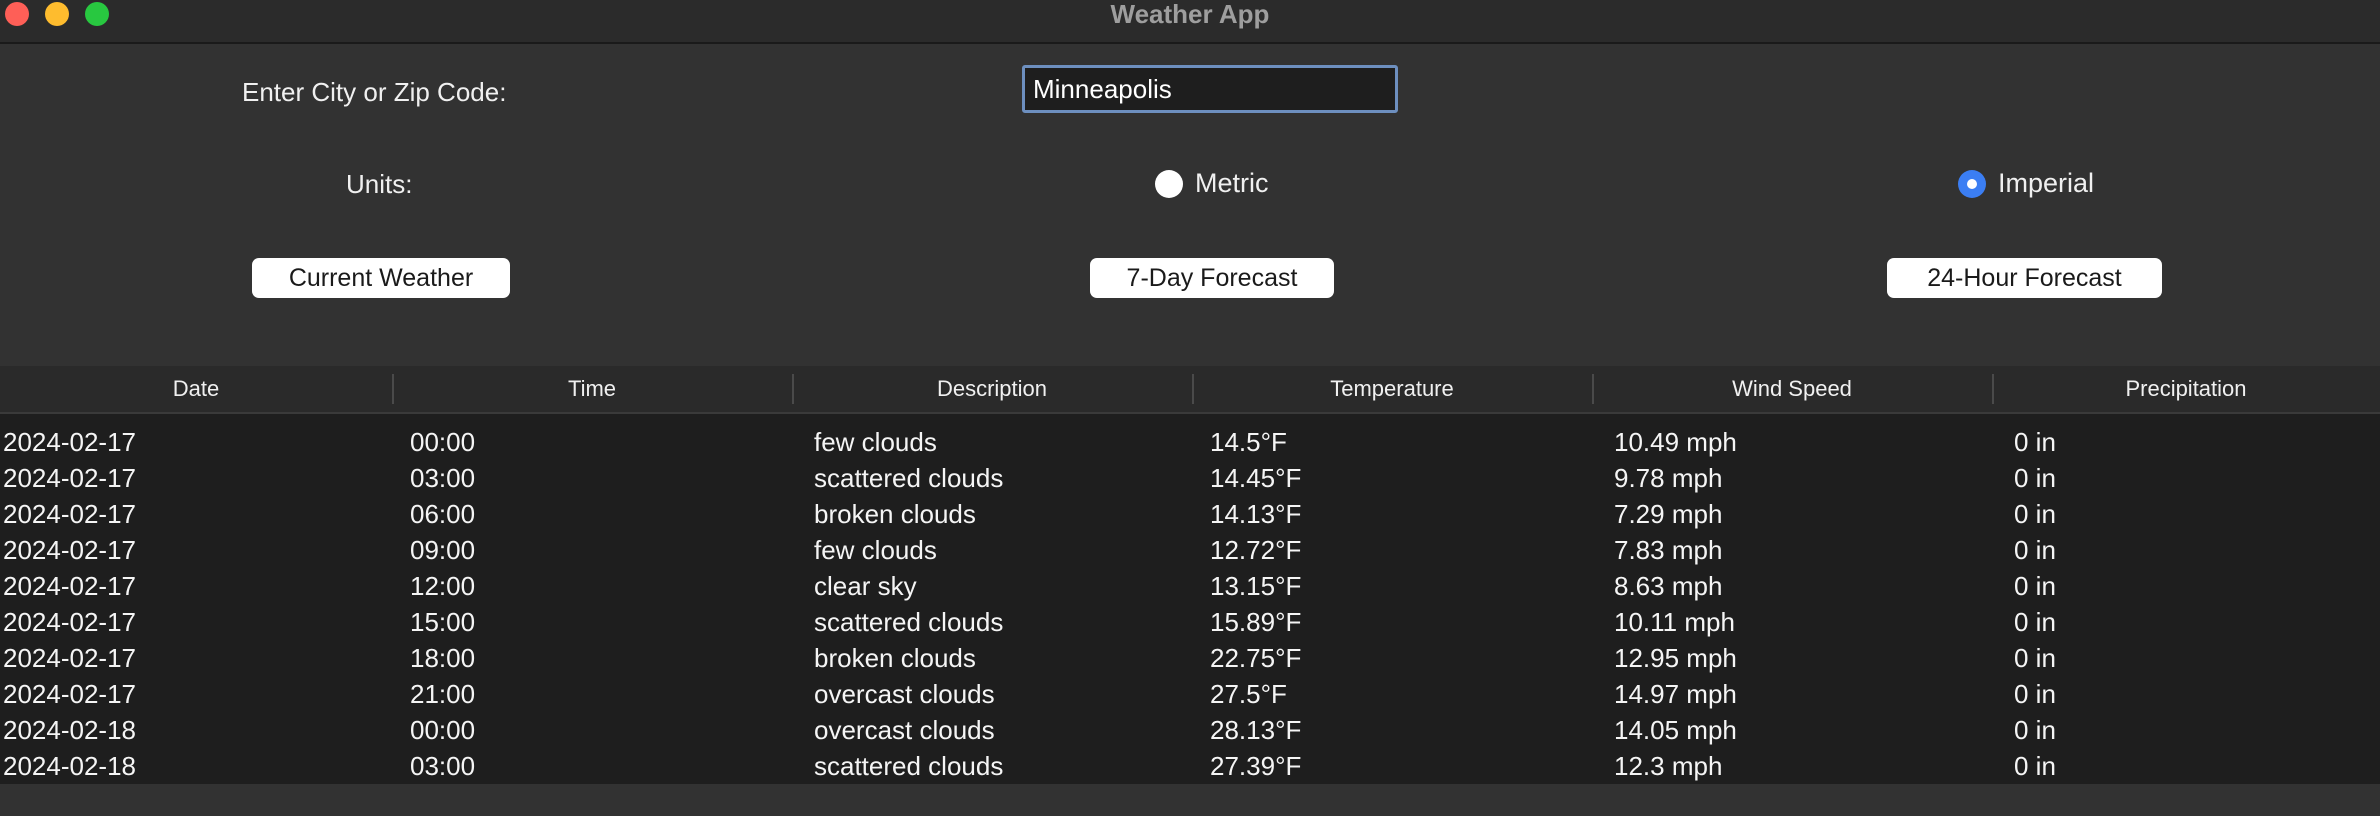 The image size is (2380, 816). Describe the element at coordinates (2046, 183) in the screenshot. I see `imperial-radio-label: Imperial` at that location.